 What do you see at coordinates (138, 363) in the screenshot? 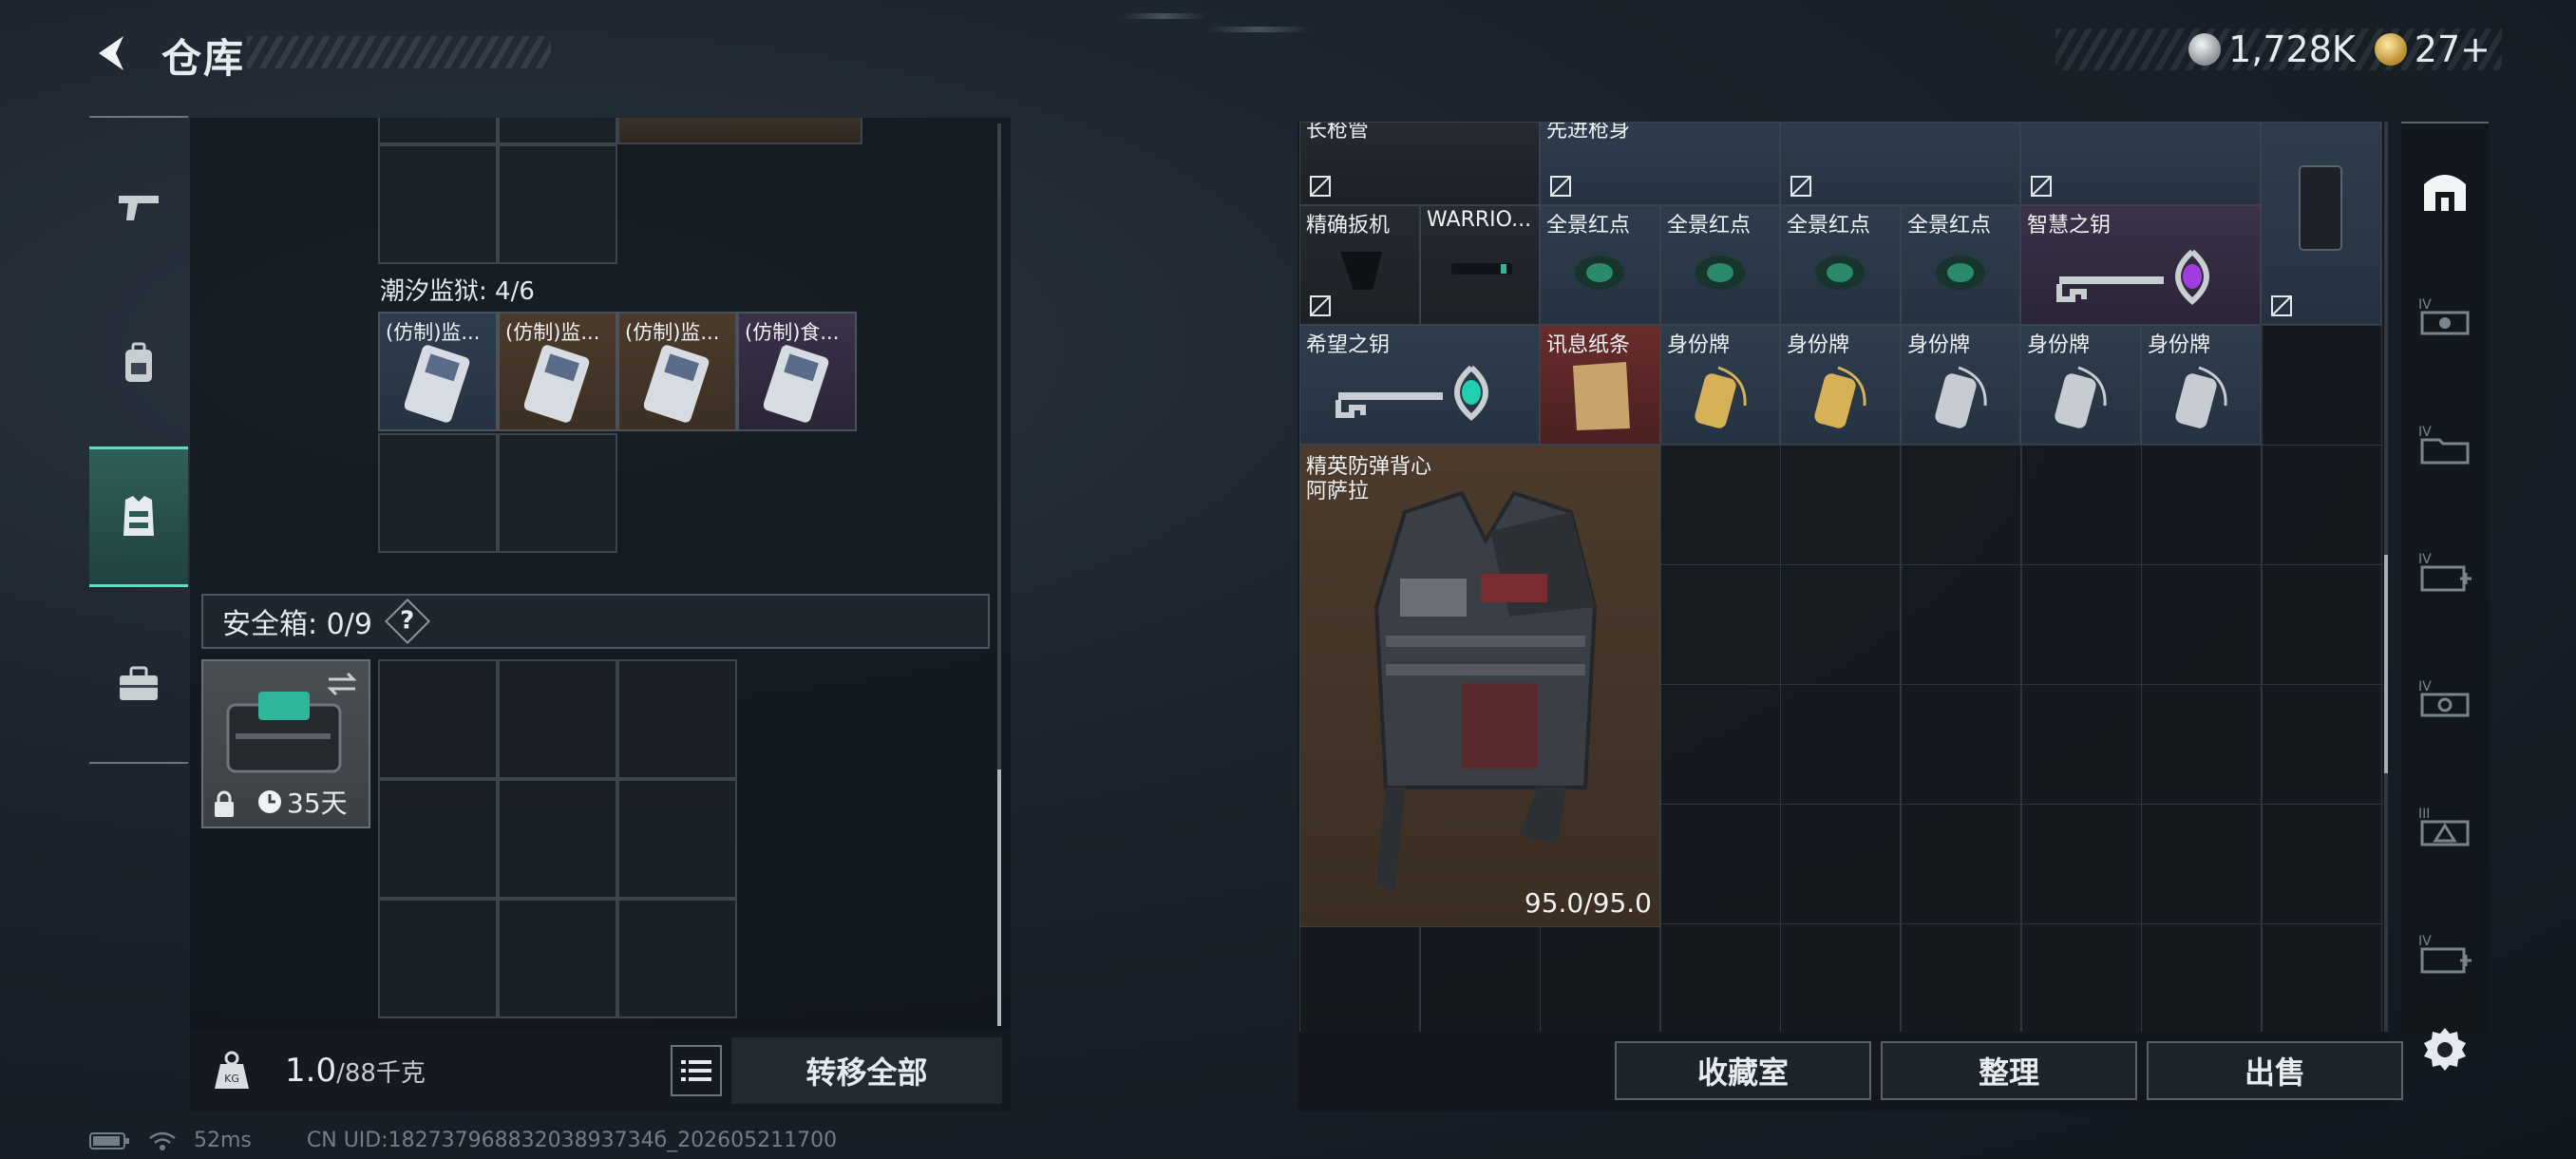
I see `nav-backpack` at bounding box center [138, 363].